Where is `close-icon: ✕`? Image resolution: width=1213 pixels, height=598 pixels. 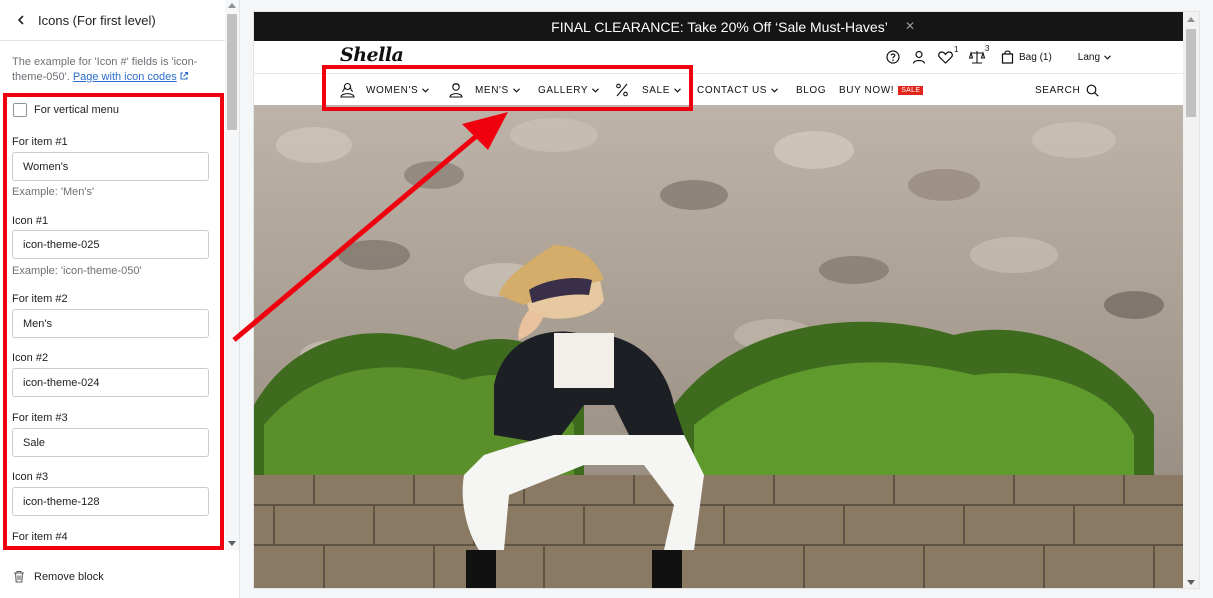 close-icon: ✕ is located at coordinates (910, 26).